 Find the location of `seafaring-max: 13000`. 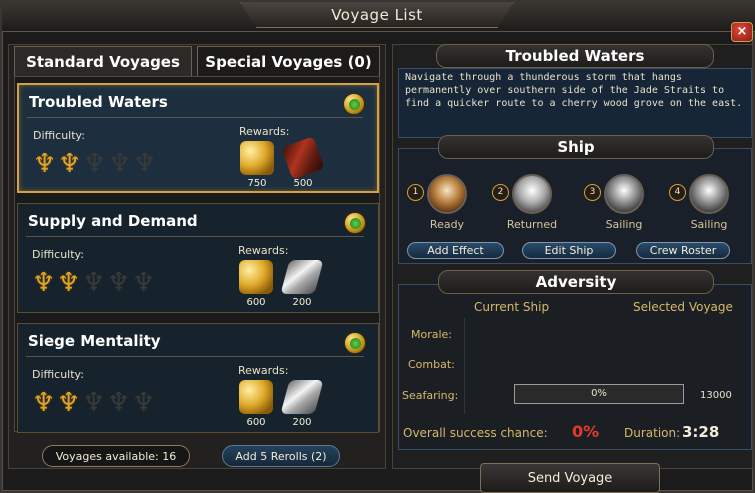

seafaring-max: 13000 is located at coordinates (716, 395).